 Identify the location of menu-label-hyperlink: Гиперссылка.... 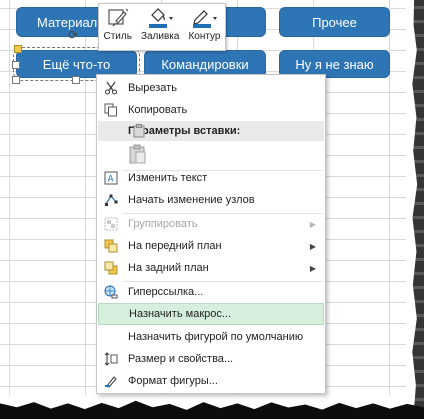
(166, 292).